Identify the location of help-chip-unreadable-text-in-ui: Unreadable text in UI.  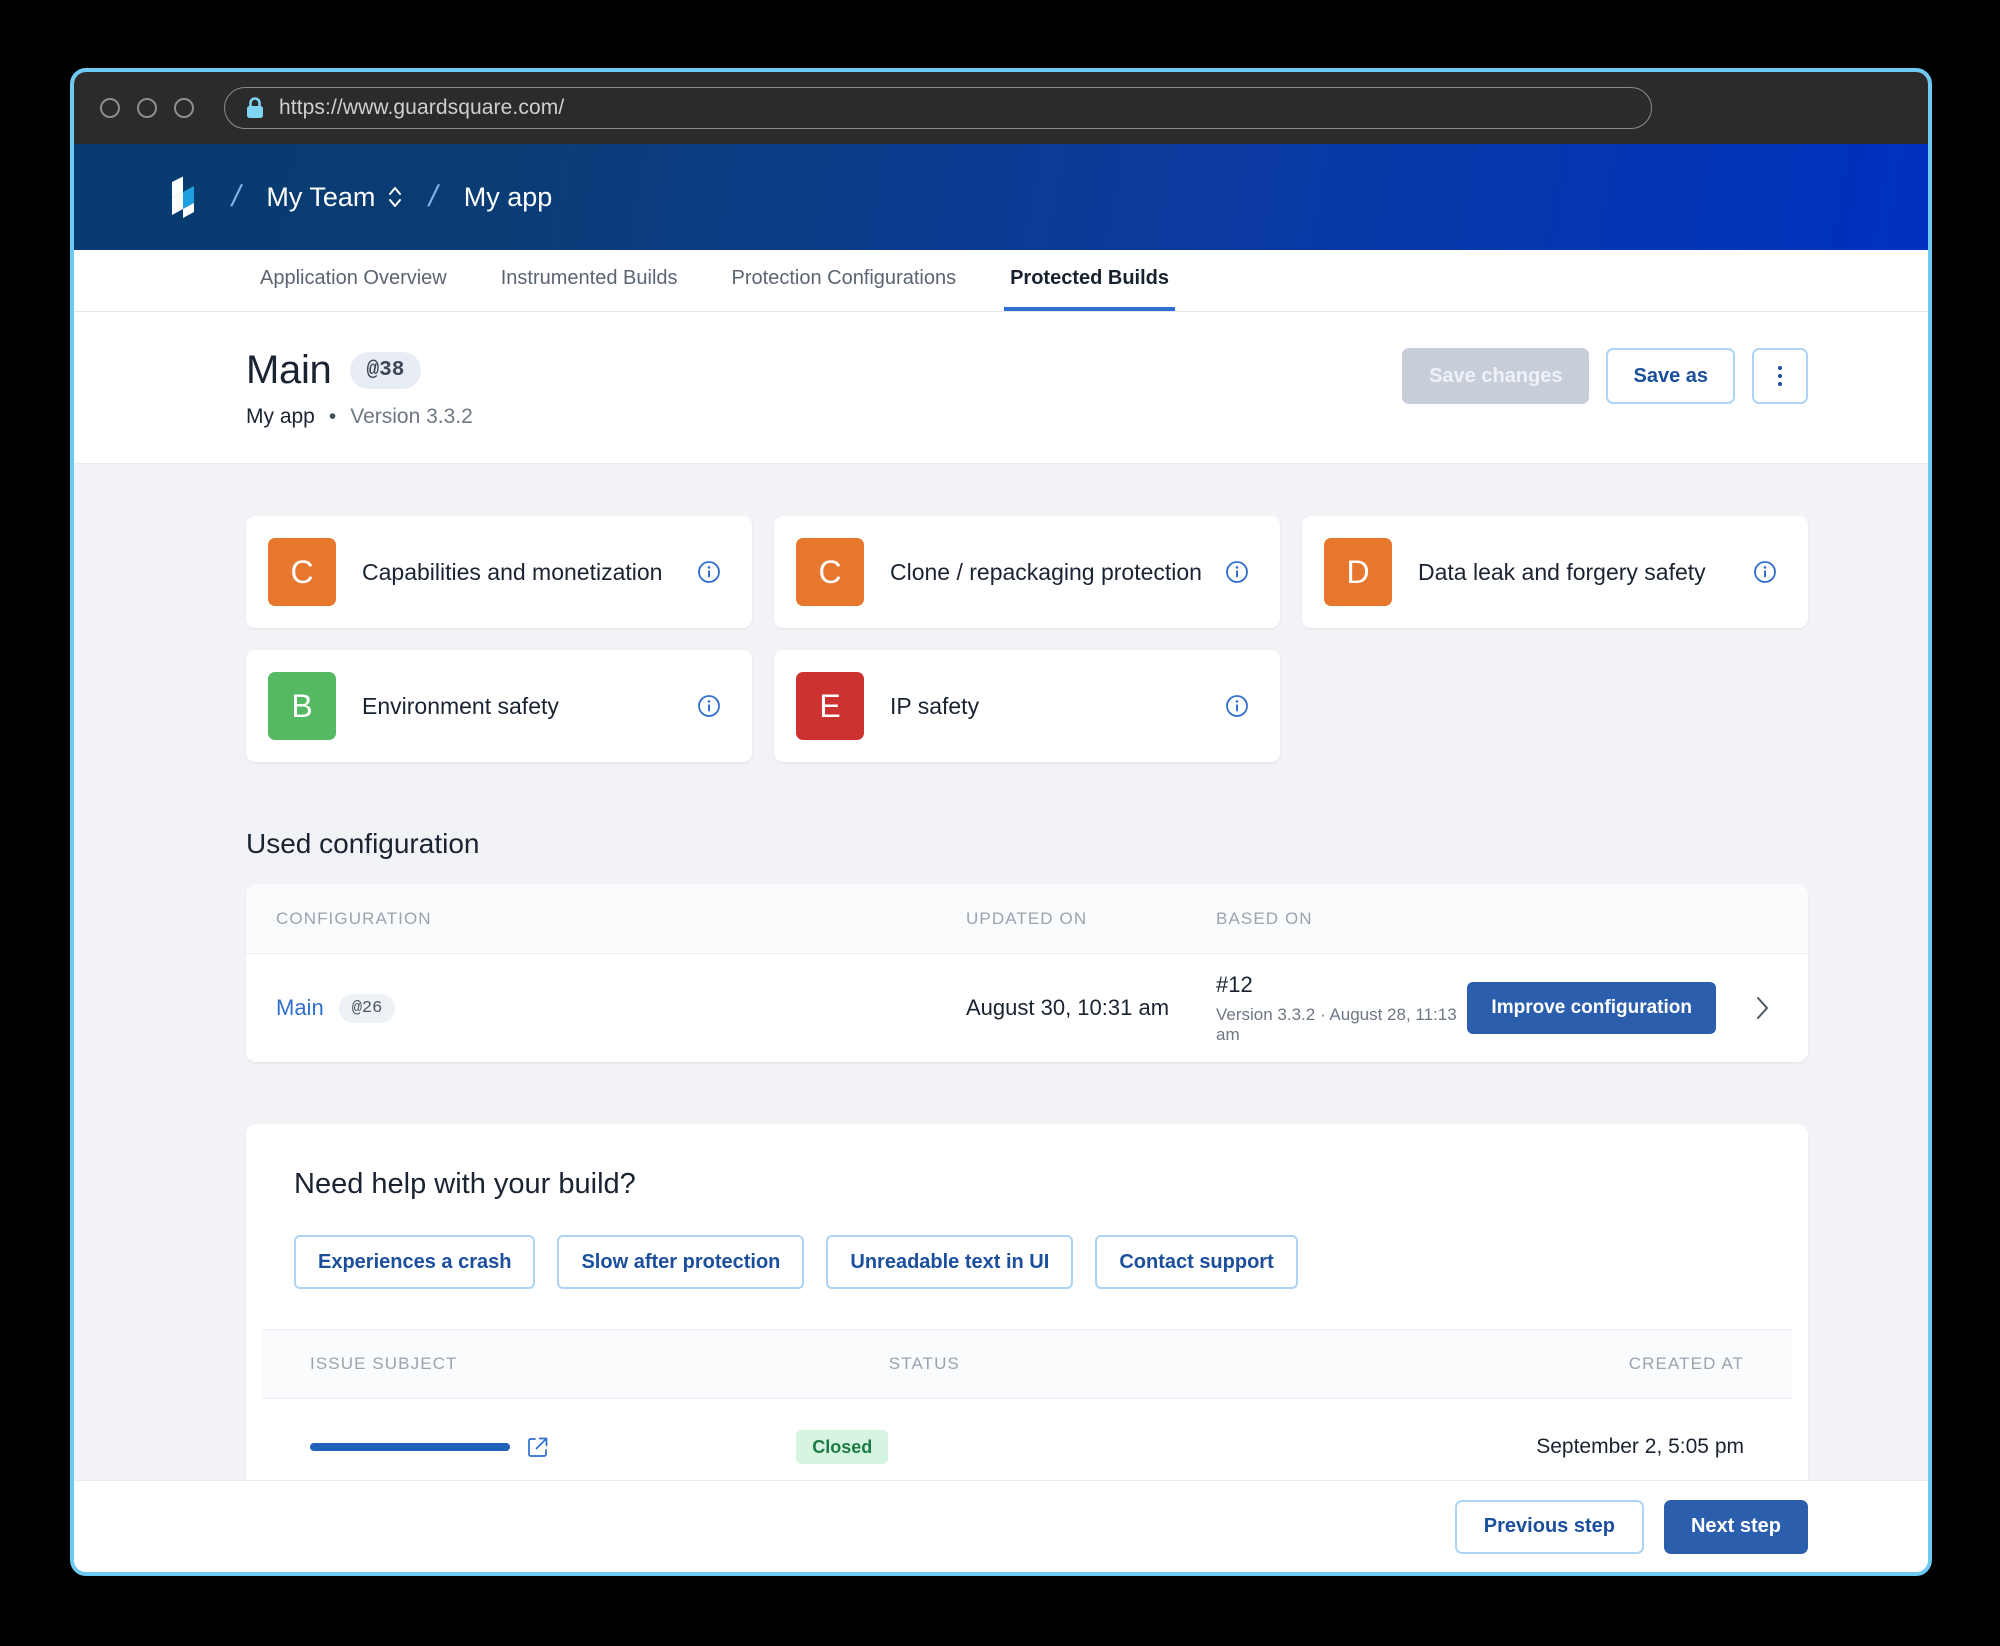
(950, 1262).